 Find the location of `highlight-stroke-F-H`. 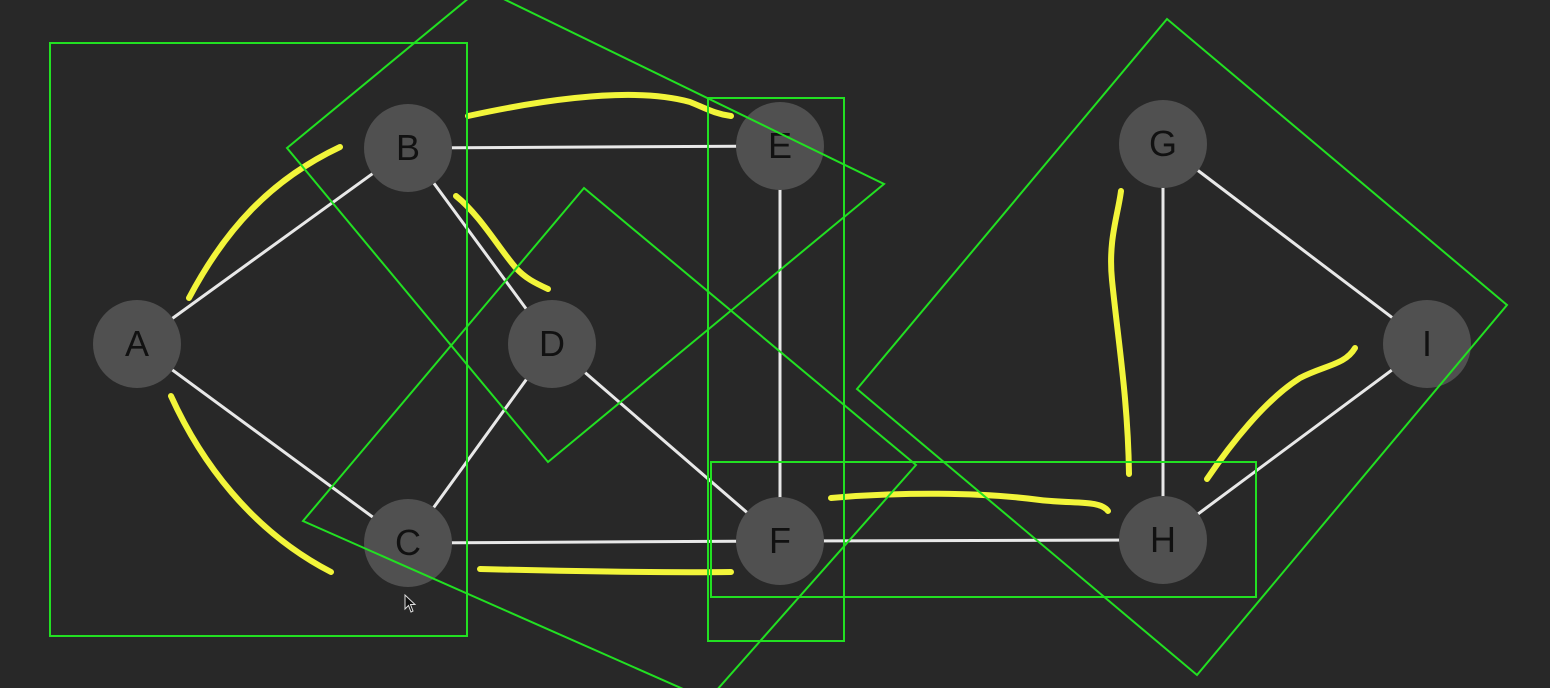

highlight-stroke-F-H is located at coordinates (969, 502).